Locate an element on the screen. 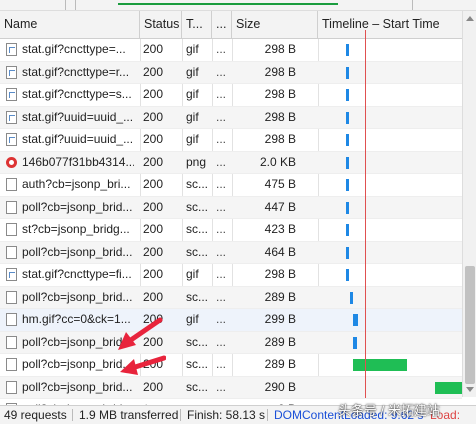 The width and height of the screenshot is (476, 424). column-timeline-header: Timeline – Start Time is located at coordinates (390, 24).